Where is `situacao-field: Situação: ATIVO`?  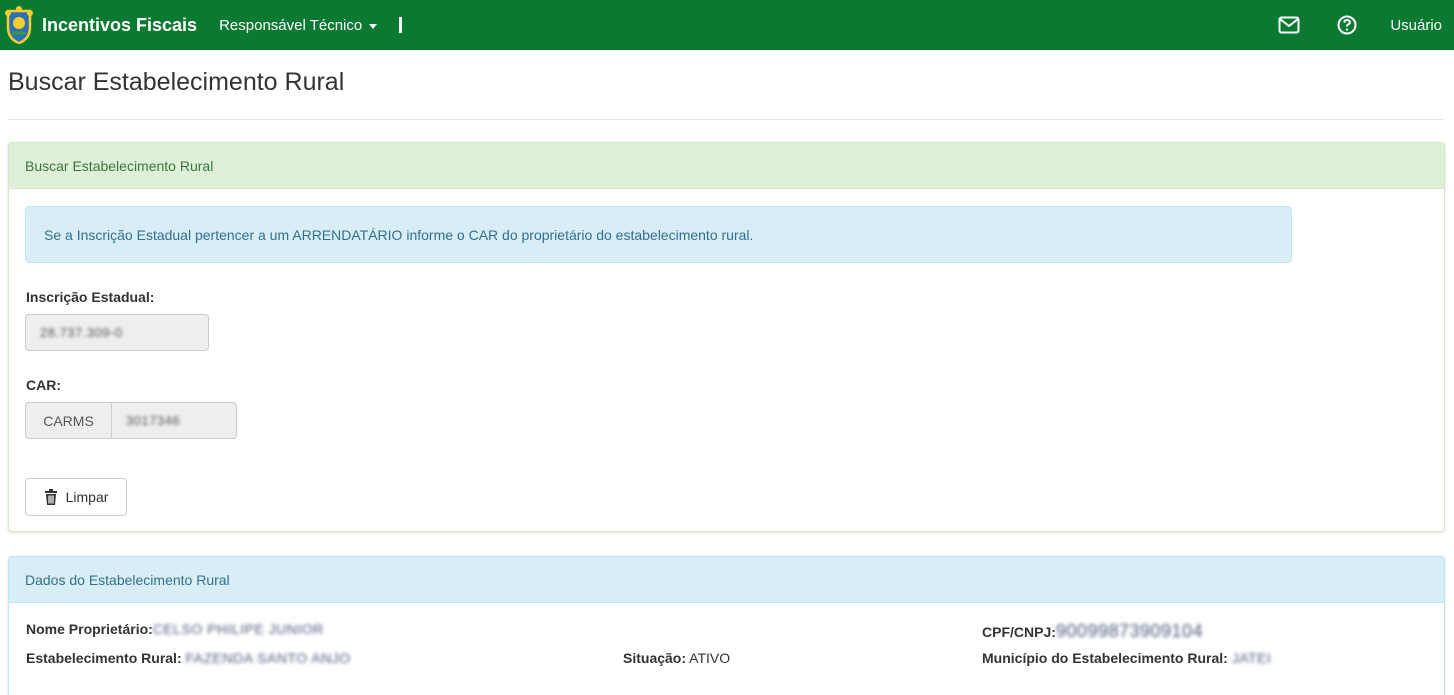 situacao-field: Situação: ATIVO is located at coordinates (676, 658).